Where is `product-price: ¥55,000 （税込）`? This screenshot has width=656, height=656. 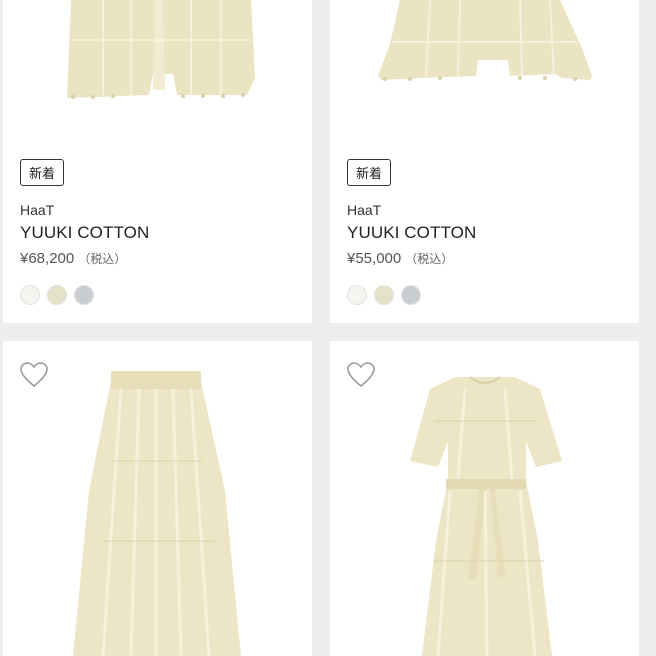 product-price: ¥55,000 （税込） is located at coordinates (400, 258).